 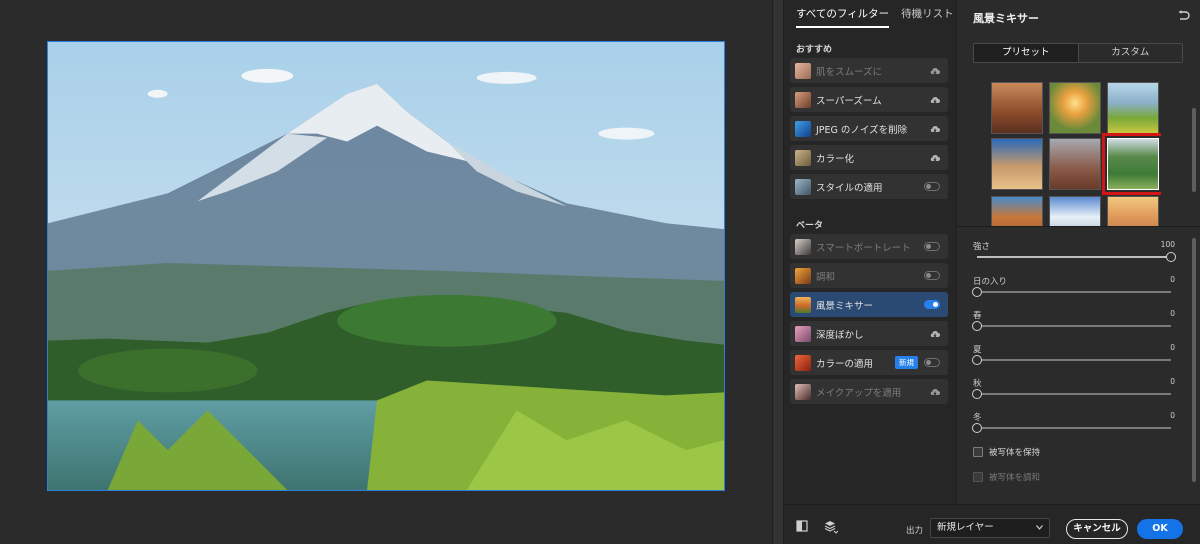 I want to click on preset-grid, so click(x=1075, y=153).